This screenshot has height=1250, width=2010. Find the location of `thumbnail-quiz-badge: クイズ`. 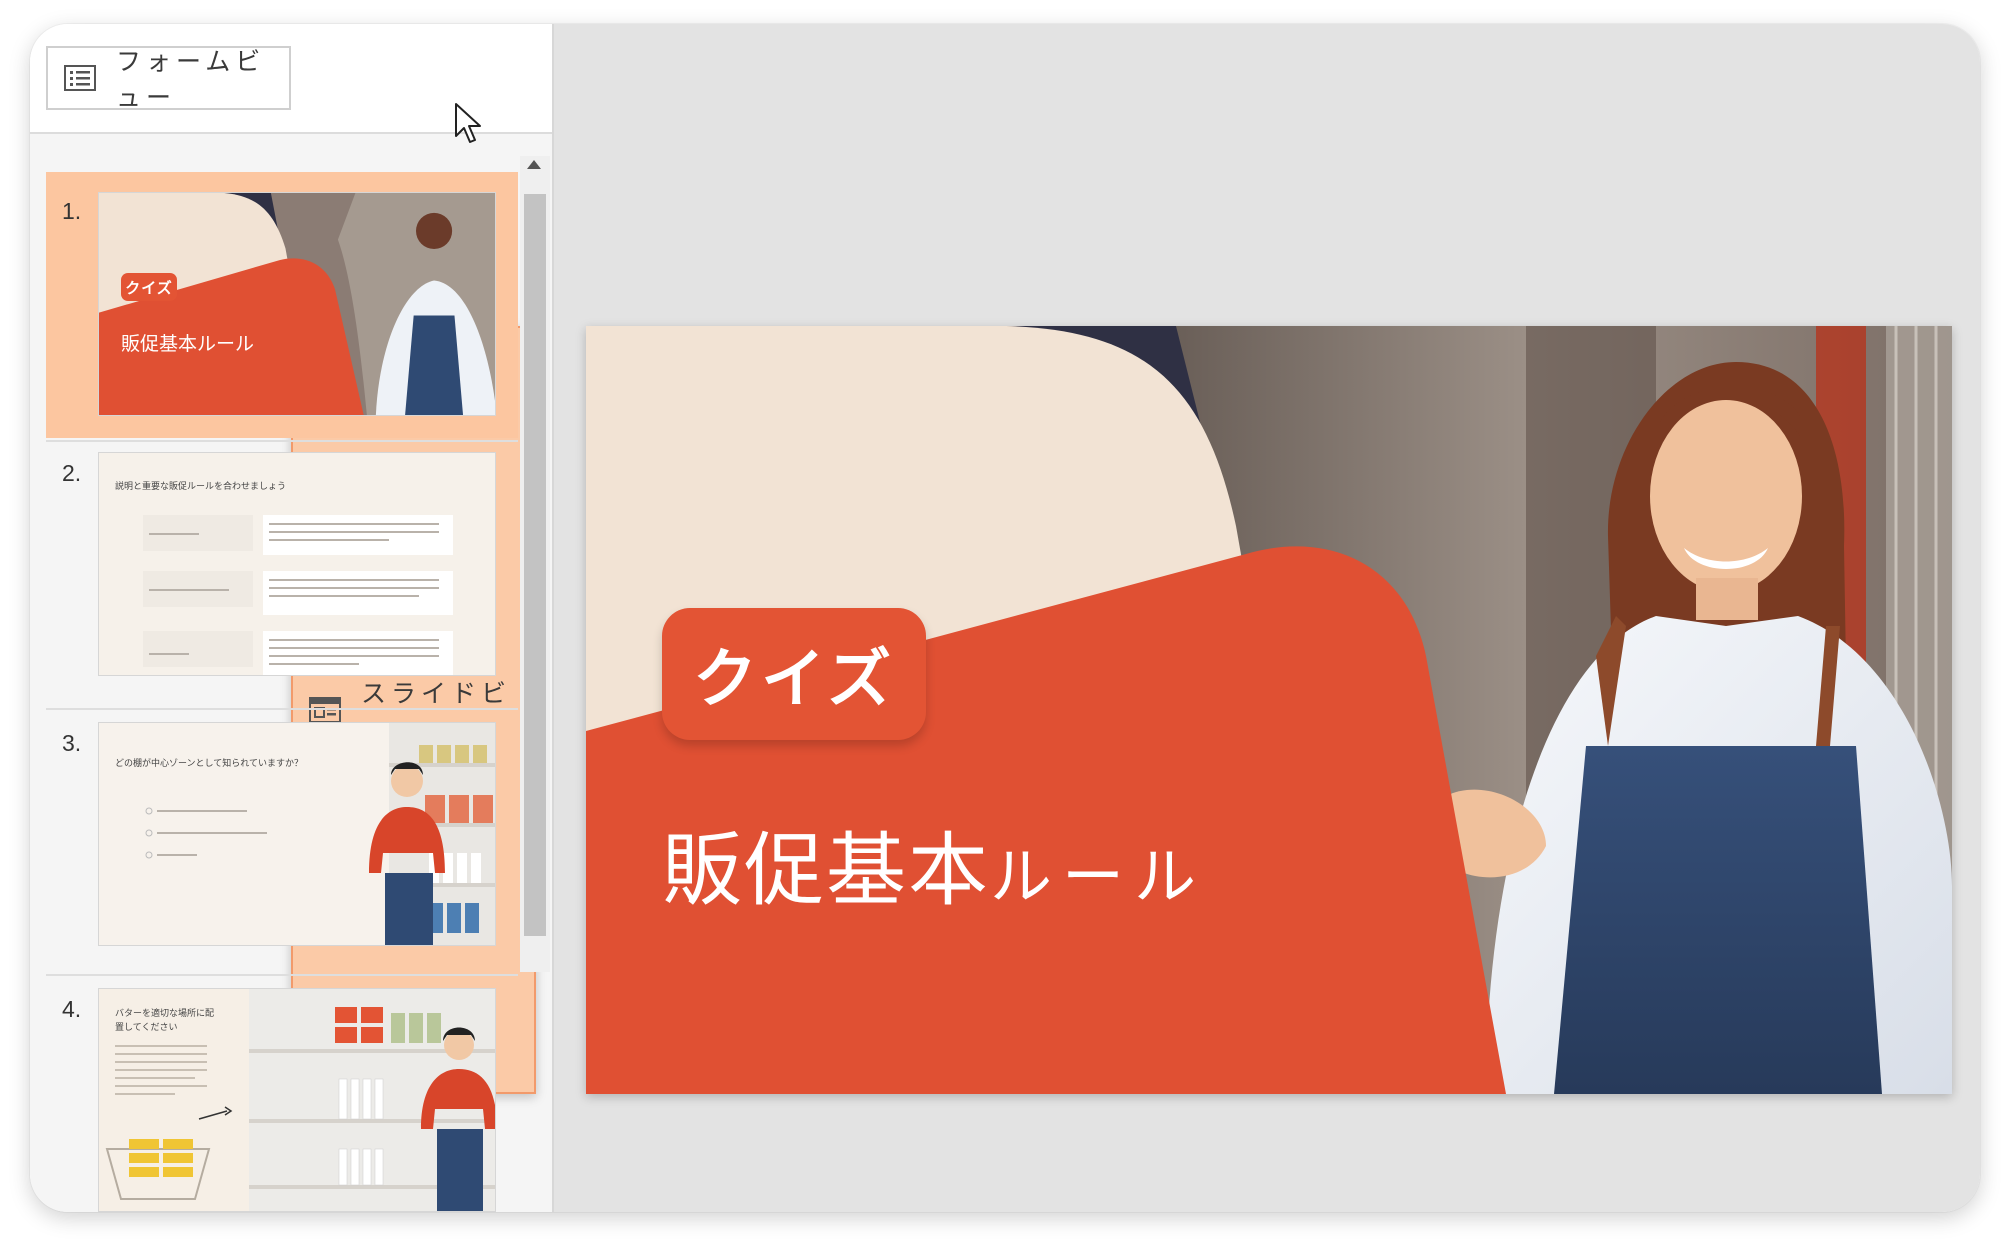

thumbnail-quiz-badge: クイズ is located at coordinates (149, 287).